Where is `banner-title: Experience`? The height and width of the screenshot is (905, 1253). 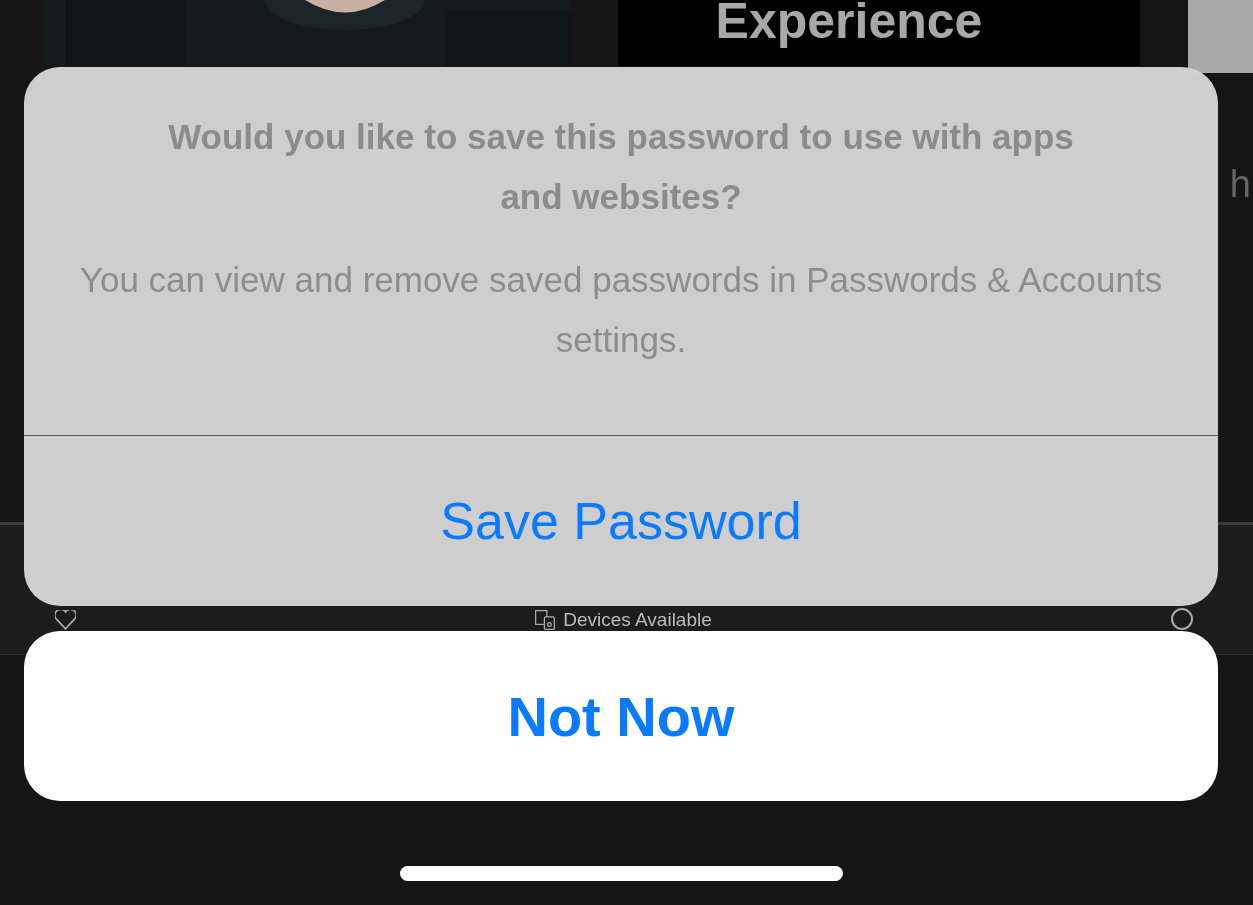 banner-title: Experience is located at coordinates (849, 23).